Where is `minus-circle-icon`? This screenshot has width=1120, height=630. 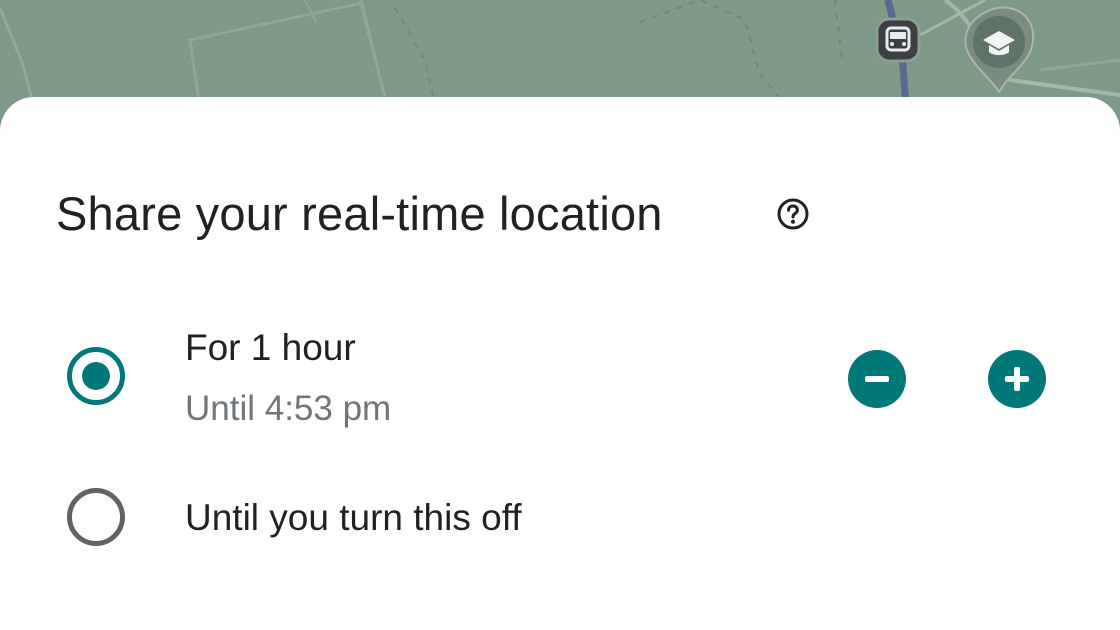 minus-circle-icon is located at coordinates (877, 379).